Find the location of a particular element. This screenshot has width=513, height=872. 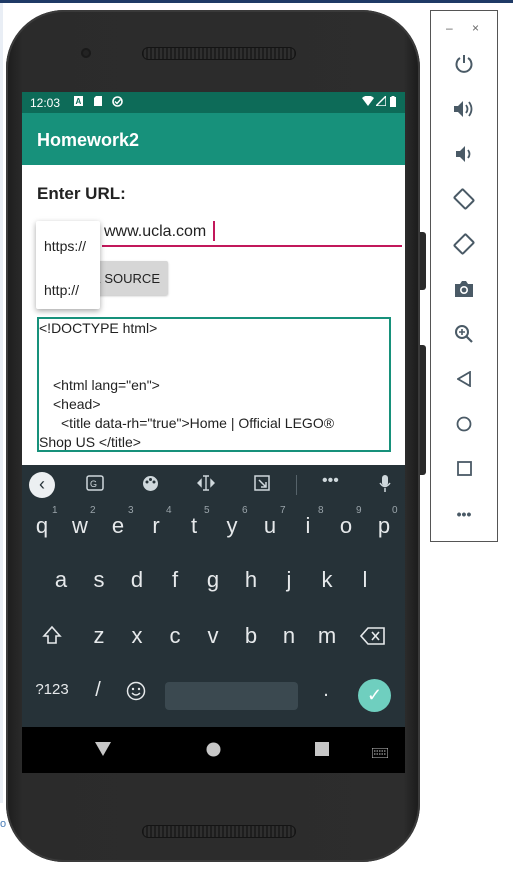

minimize-button: – is located at coordinates (449, 28).